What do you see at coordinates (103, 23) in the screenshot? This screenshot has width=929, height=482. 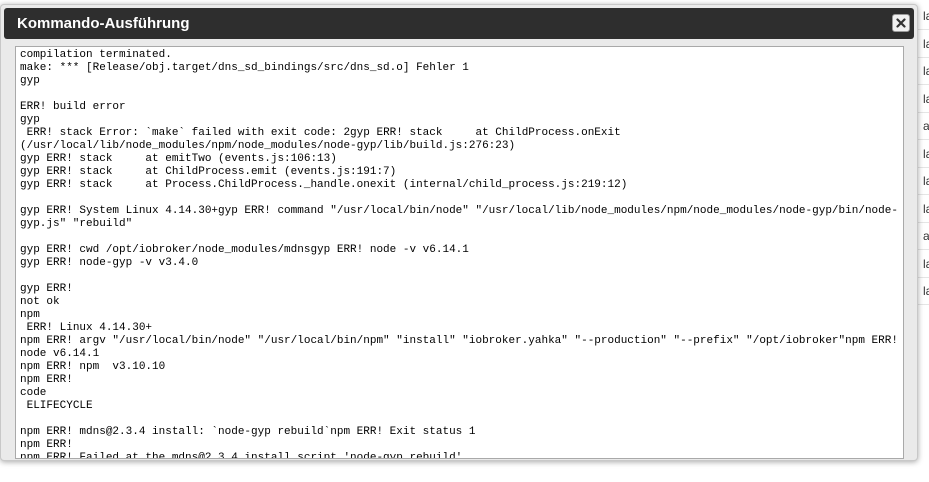 I see `dialog-title: Kommando-Ausführung` at bounding box center [103, 23].